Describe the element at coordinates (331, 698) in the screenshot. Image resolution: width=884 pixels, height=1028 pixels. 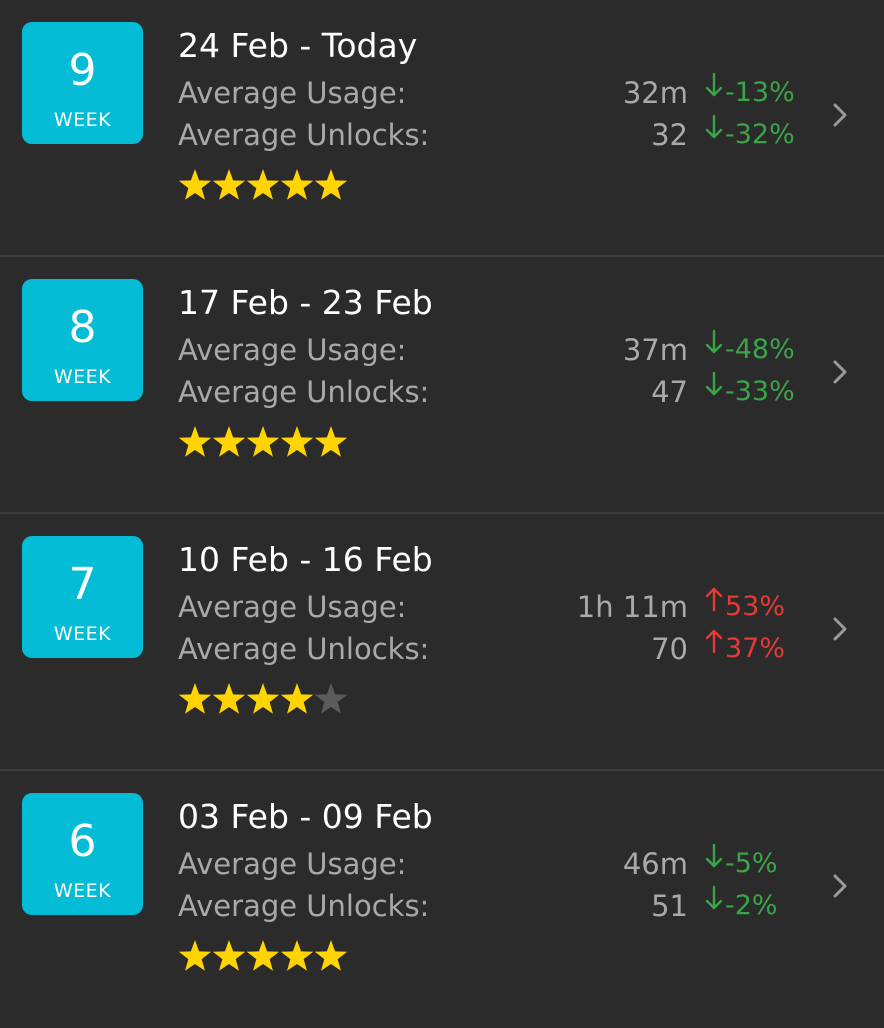
I see `star-empty-icon` at that location.